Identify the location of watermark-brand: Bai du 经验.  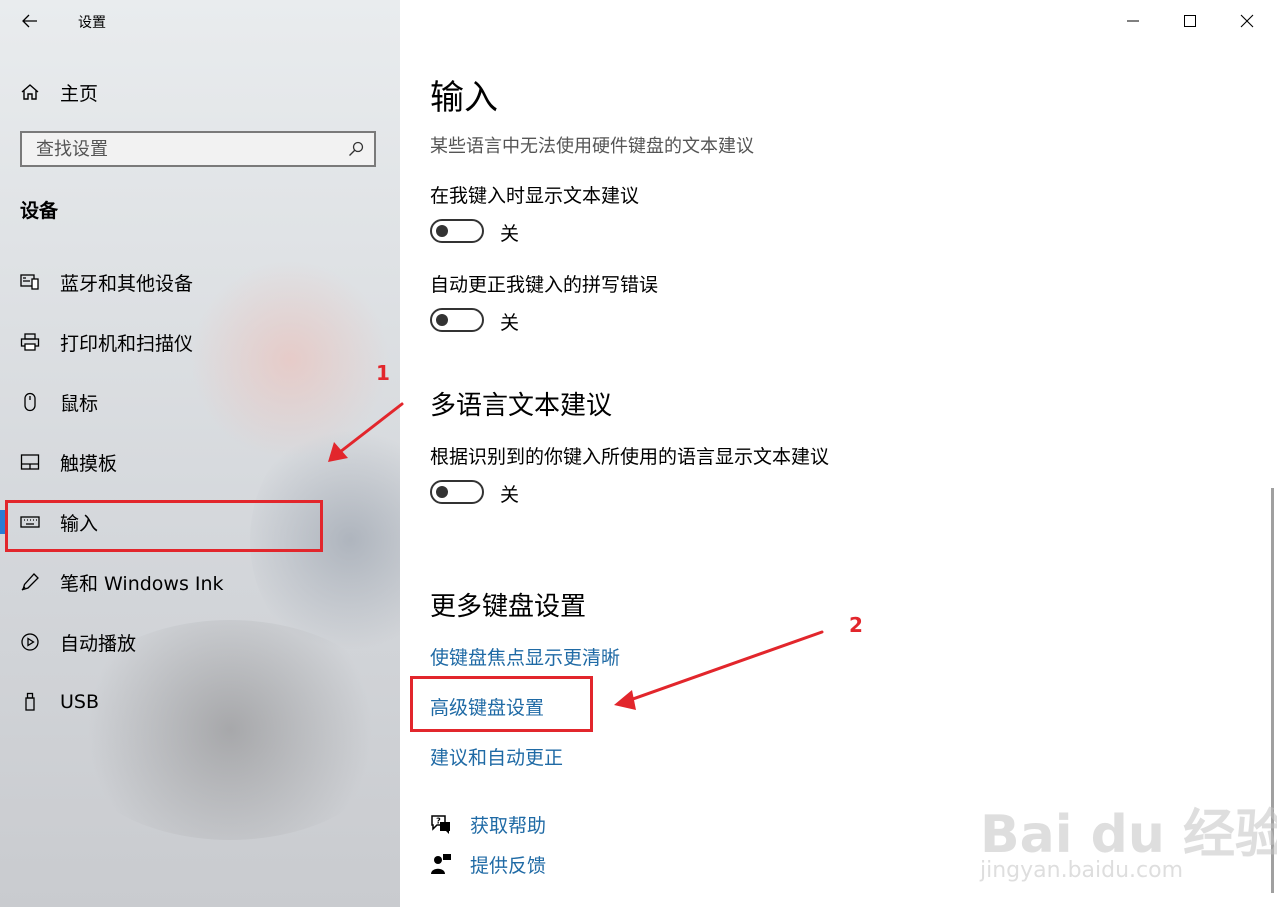
(1128, 835).